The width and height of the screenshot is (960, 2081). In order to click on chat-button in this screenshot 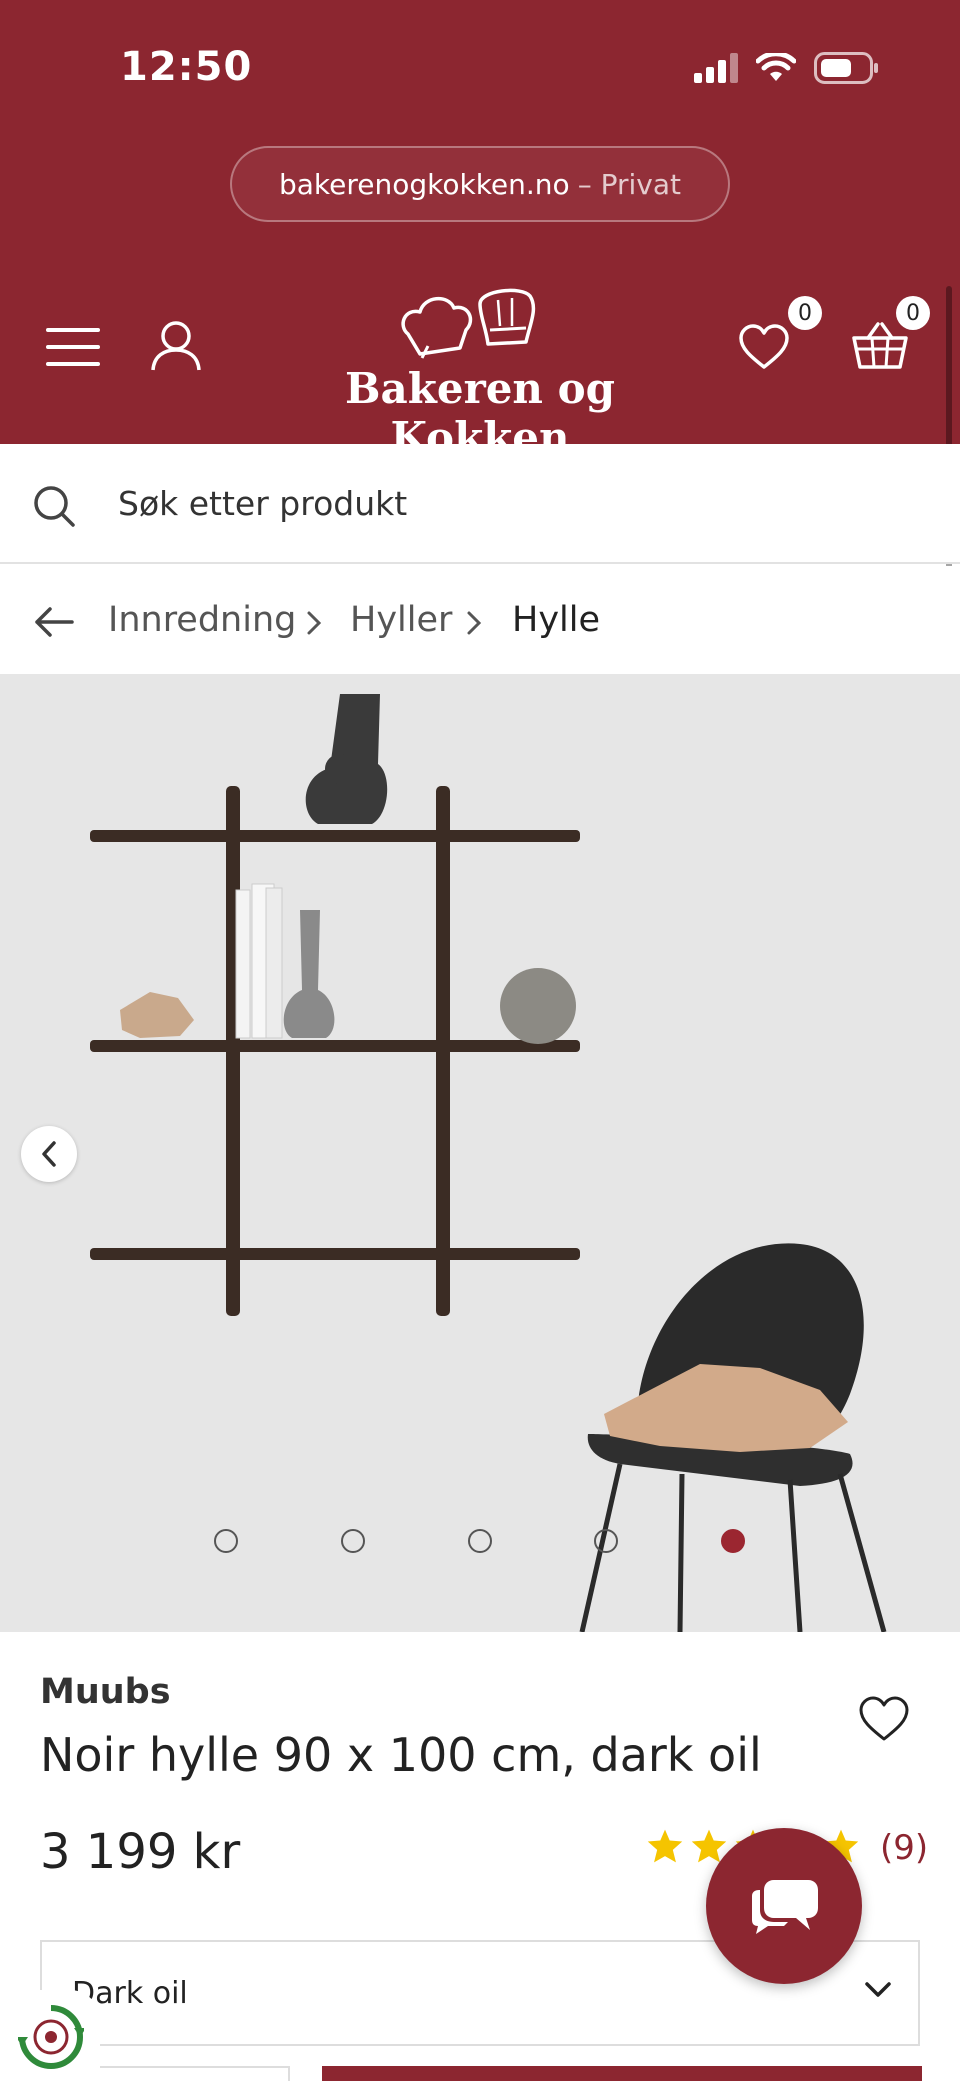, I will do `click(784, 1906)`.